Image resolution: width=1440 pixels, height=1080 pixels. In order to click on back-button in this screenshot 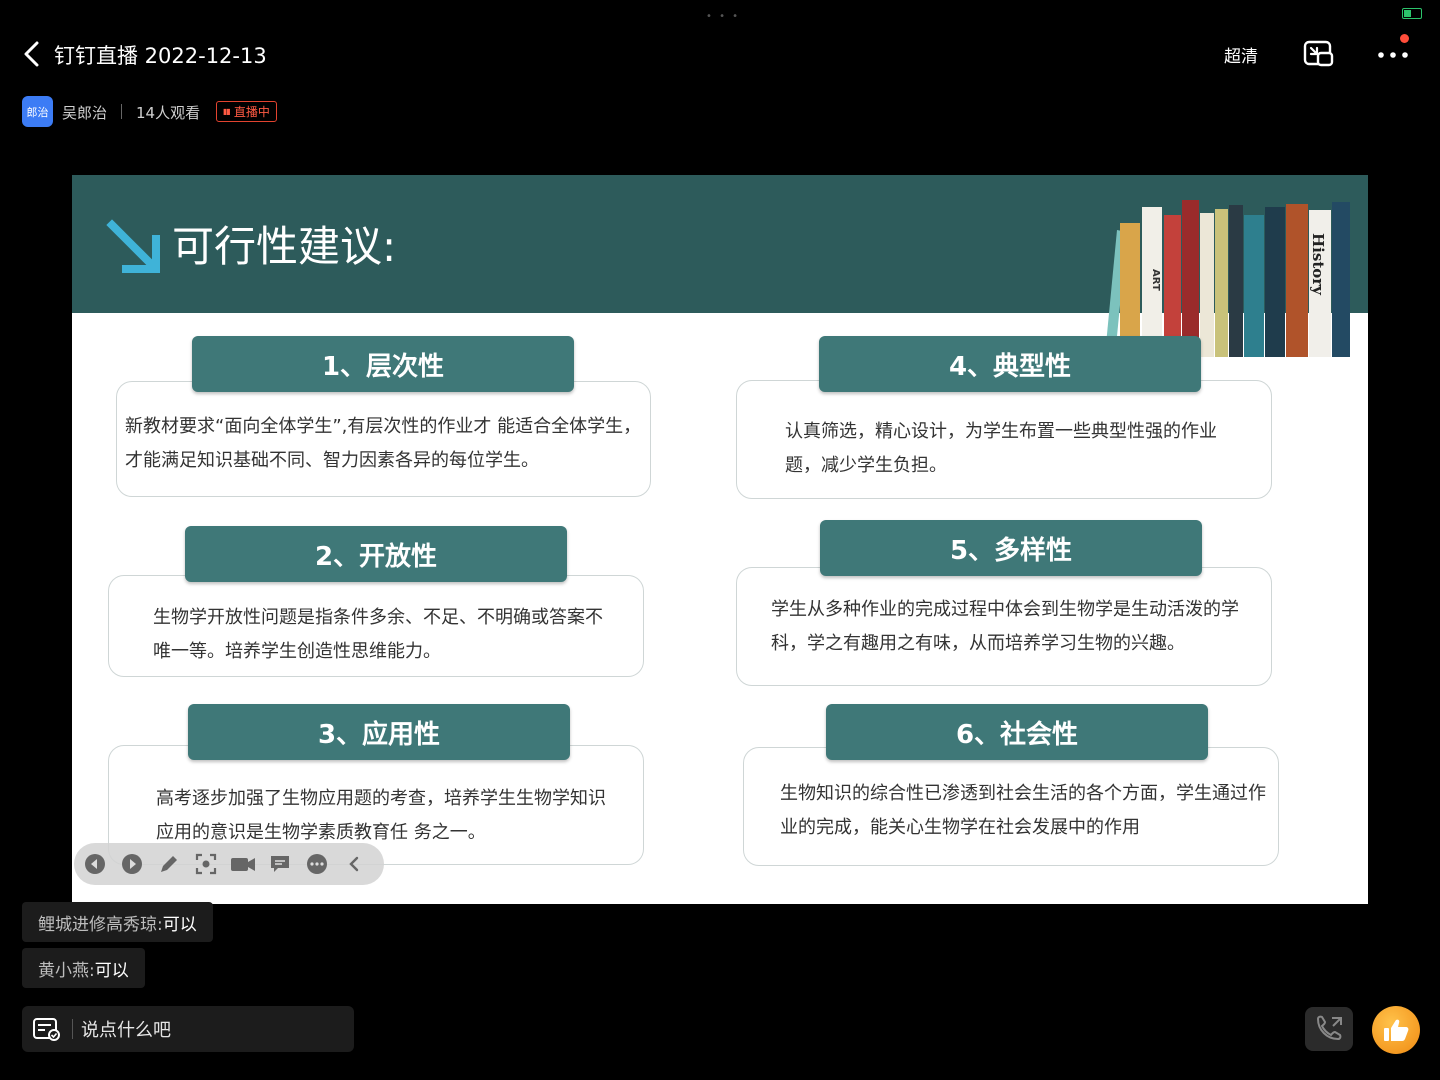, I will do `click(32, 54)`.